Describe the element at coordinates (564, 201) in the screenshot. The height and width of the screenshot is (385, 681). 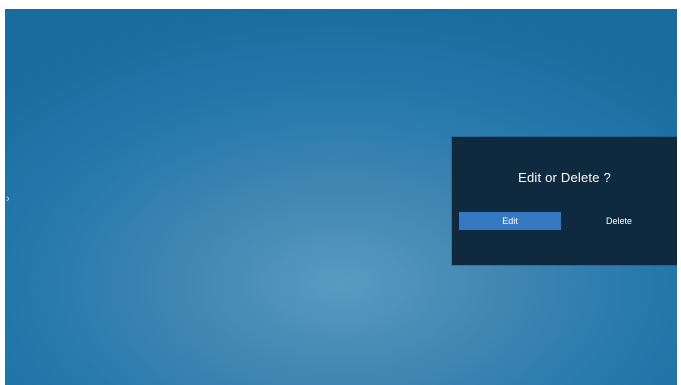
I see `edit-delete-dialog: Edit or Delete ? Edit Delete` at that location.